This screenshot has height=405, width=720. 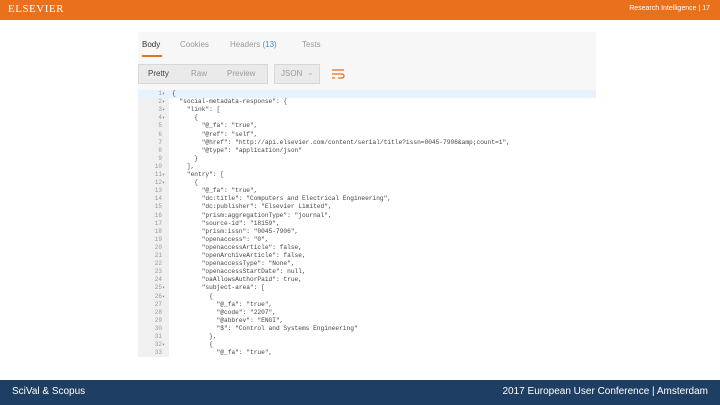 I want to click on code-line: 33 "@_fa": "true",, so click(x=367, y=353).